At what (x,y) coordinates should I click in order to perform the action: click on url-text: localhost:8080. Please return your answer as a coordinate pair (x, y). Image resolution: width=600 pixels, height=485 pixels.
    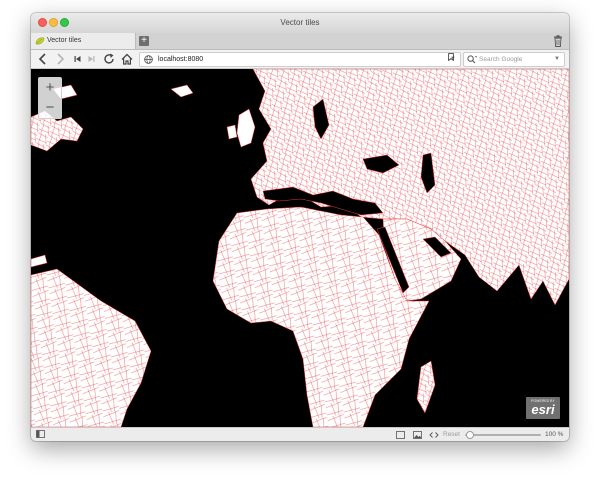
    Looking at the image, I should click on (181, 59).